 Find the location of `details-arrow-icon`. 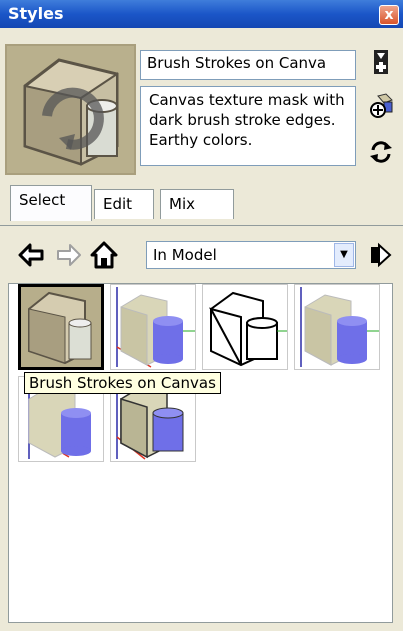

details-arrow-icon is located at coordinates (380, 255).